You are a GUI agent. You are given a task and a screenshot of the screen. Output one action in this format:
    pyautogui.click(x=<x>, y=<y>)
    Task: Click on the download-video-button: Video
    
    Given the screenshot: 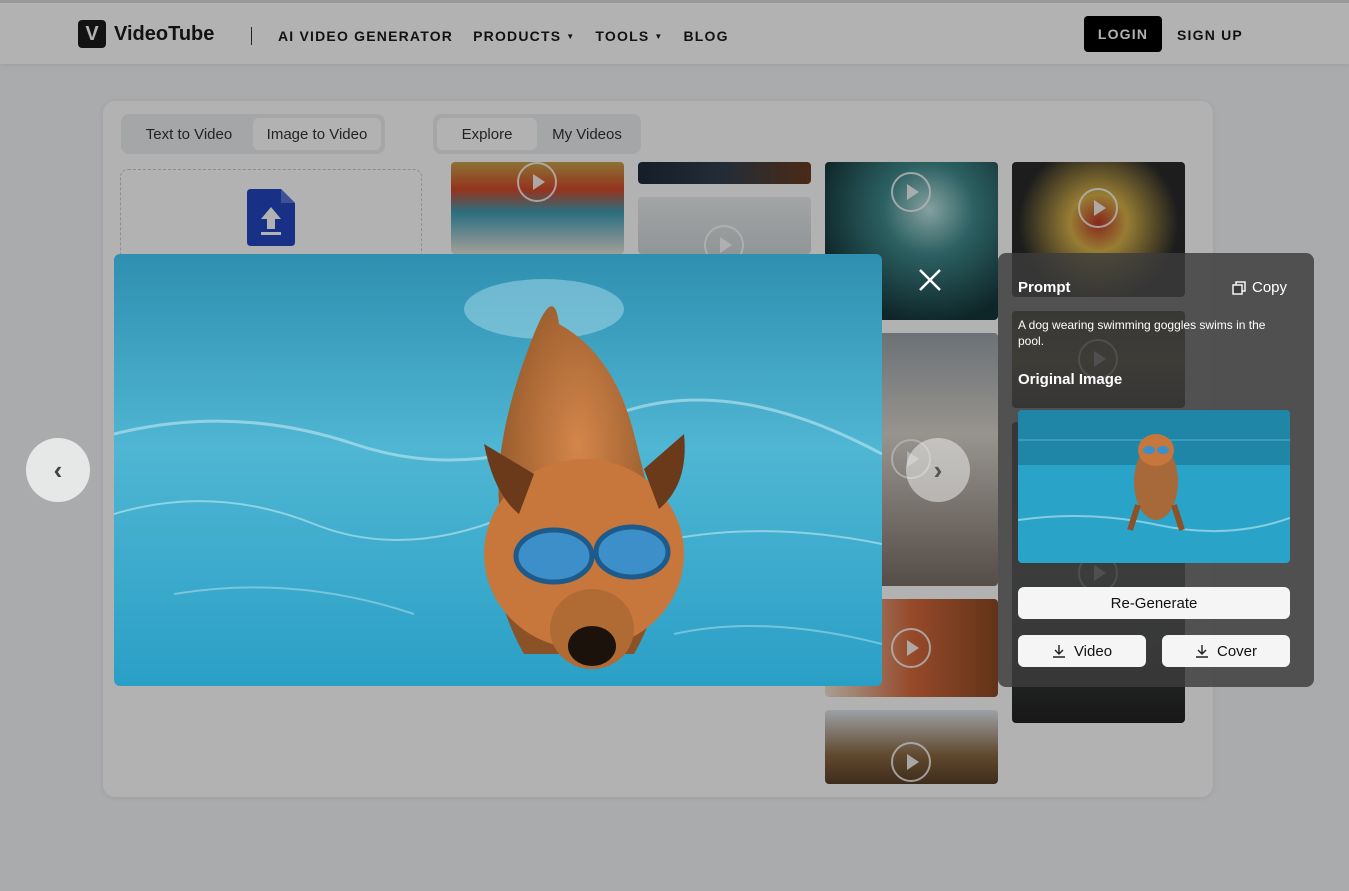 What is the action you would take?
    pyautogui.click(x=1082, y=651)
    